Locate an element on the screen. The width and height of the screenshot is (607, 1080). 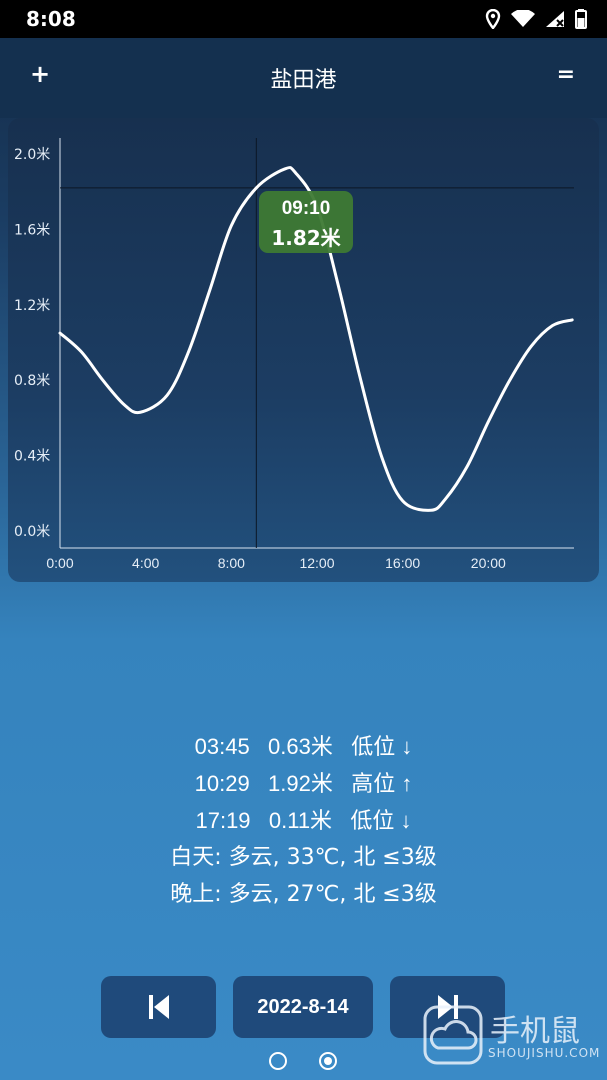
y-tick-label: 1.6米 is located at coordinates (32, 230).